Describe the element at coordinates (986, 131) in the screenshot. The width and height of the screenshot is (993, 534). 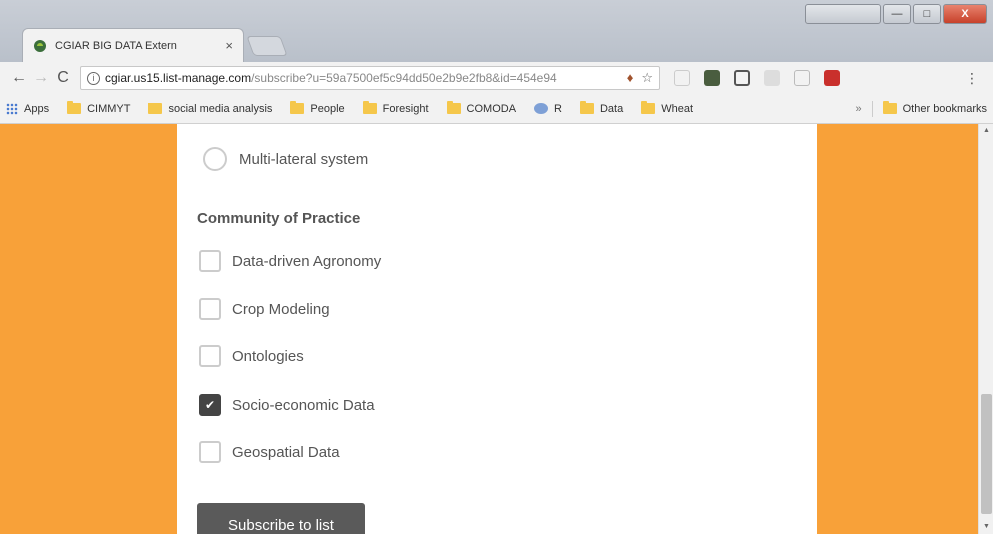
I see `scroll-up-icon: ▲` at that location.